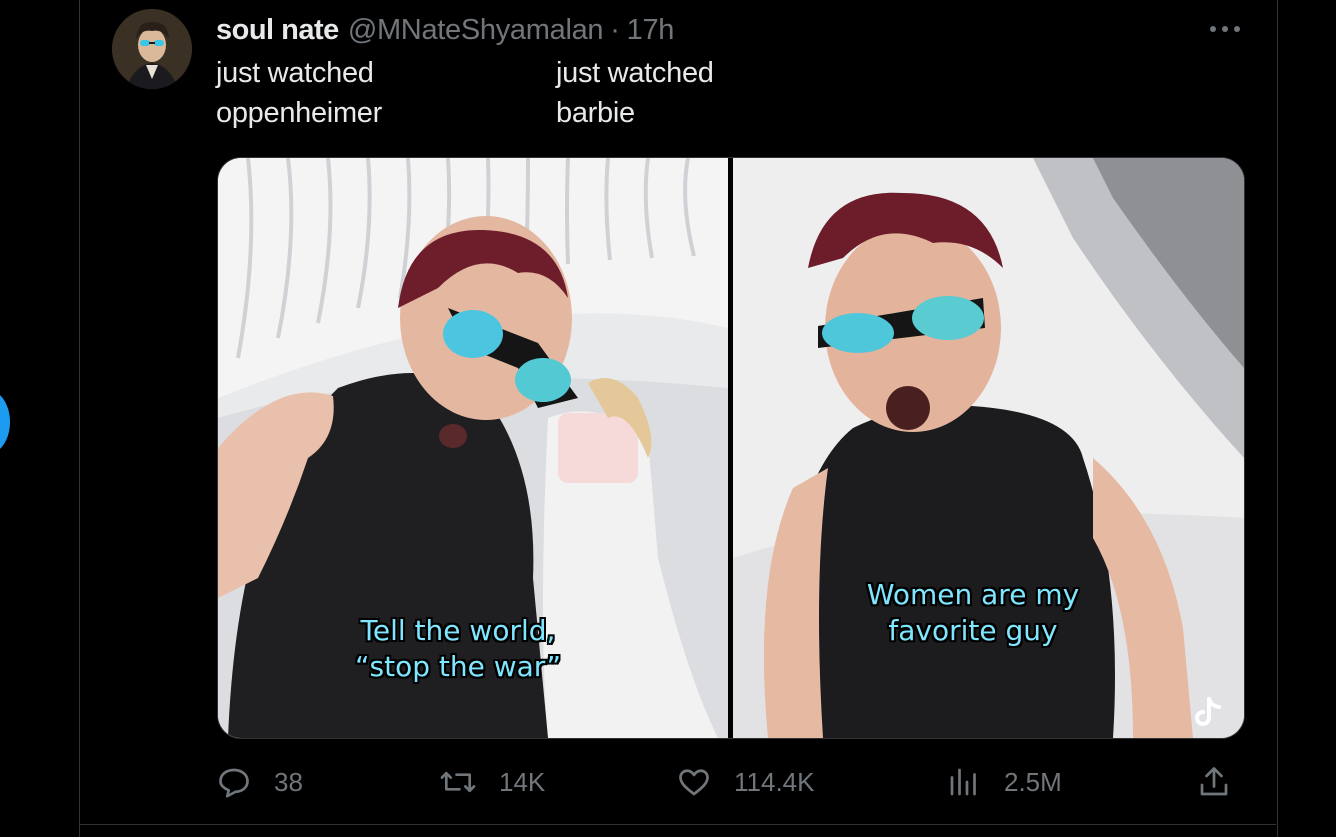  Describe the element at coordinates (288, 781) in the screenshot. I see `reply-count: 38` at that location.